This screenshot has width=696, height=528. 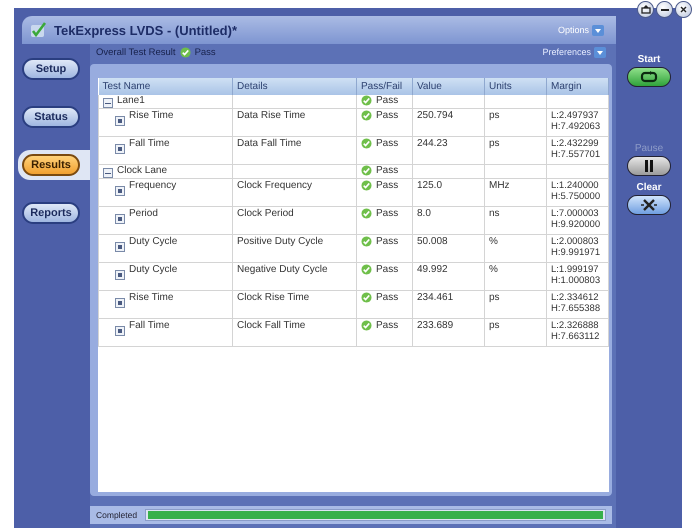 What do you see at coordinates (271, 325) in the screenshot?
I see `test-details: Clock Fall Time` at bounding box center [271, 325].